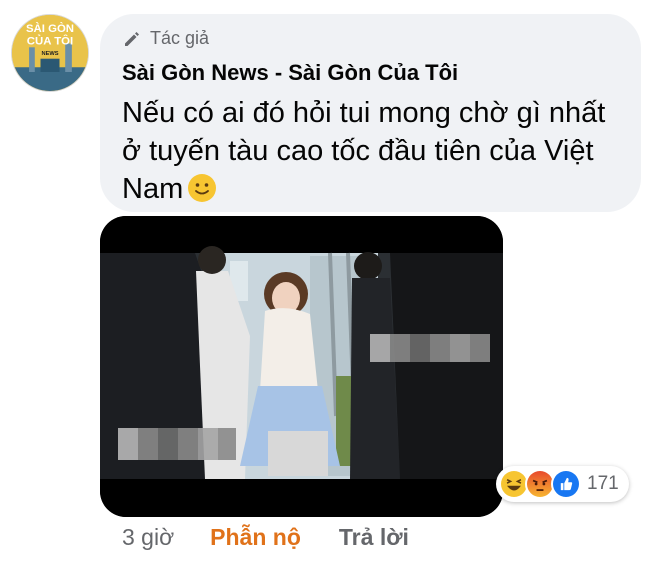  What do you see at coordinates (603, 483) in the screenshot?
I see `reaction-count: 171` at bounding box center [603, 483].